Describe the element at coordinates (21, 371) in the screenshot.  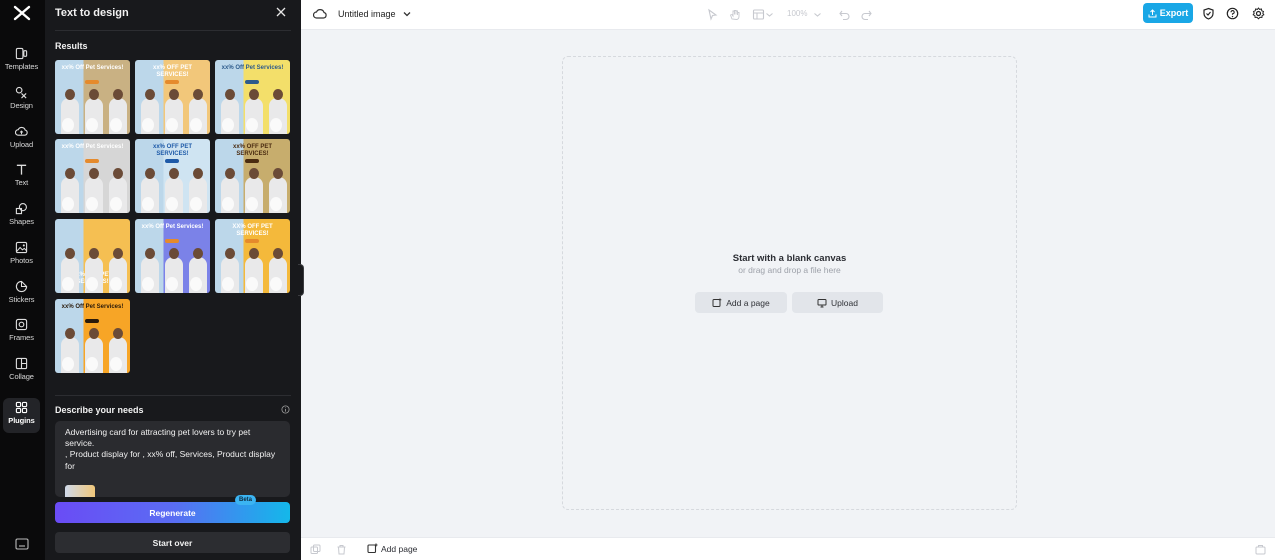
I see `rail-item-collage: Collage` at that location.